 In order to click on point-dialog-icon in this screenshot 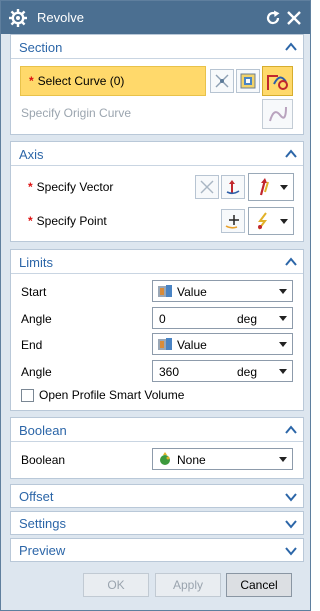, I will do `click(232, 222)`.